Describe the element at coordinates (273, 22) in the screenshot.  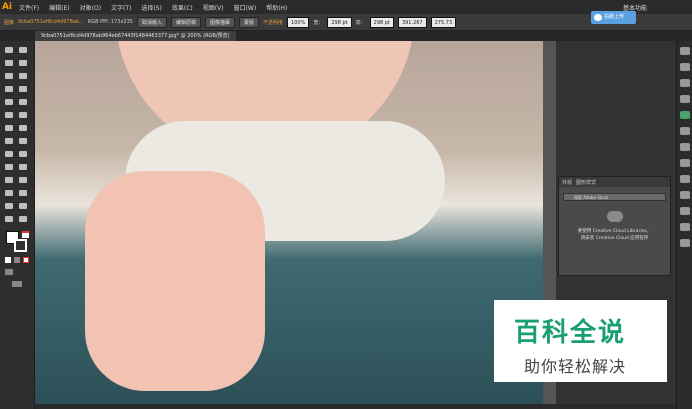
I see `opacity-label: 不透明度` at that location.